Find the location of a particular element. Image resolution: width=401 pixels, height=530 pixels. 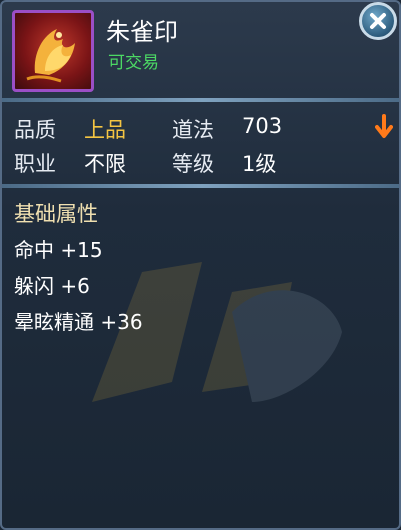

daofa-value: 703 is located at coordinates (262, 126).